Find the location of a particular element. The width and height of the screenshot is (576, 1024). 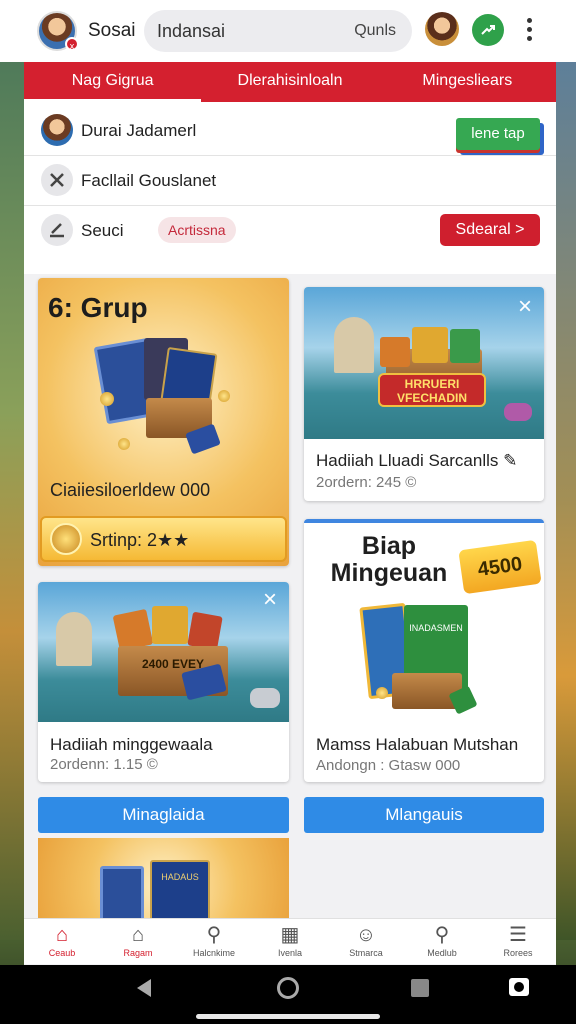

price-tag: 4500 is located at coordinates (500, 567).